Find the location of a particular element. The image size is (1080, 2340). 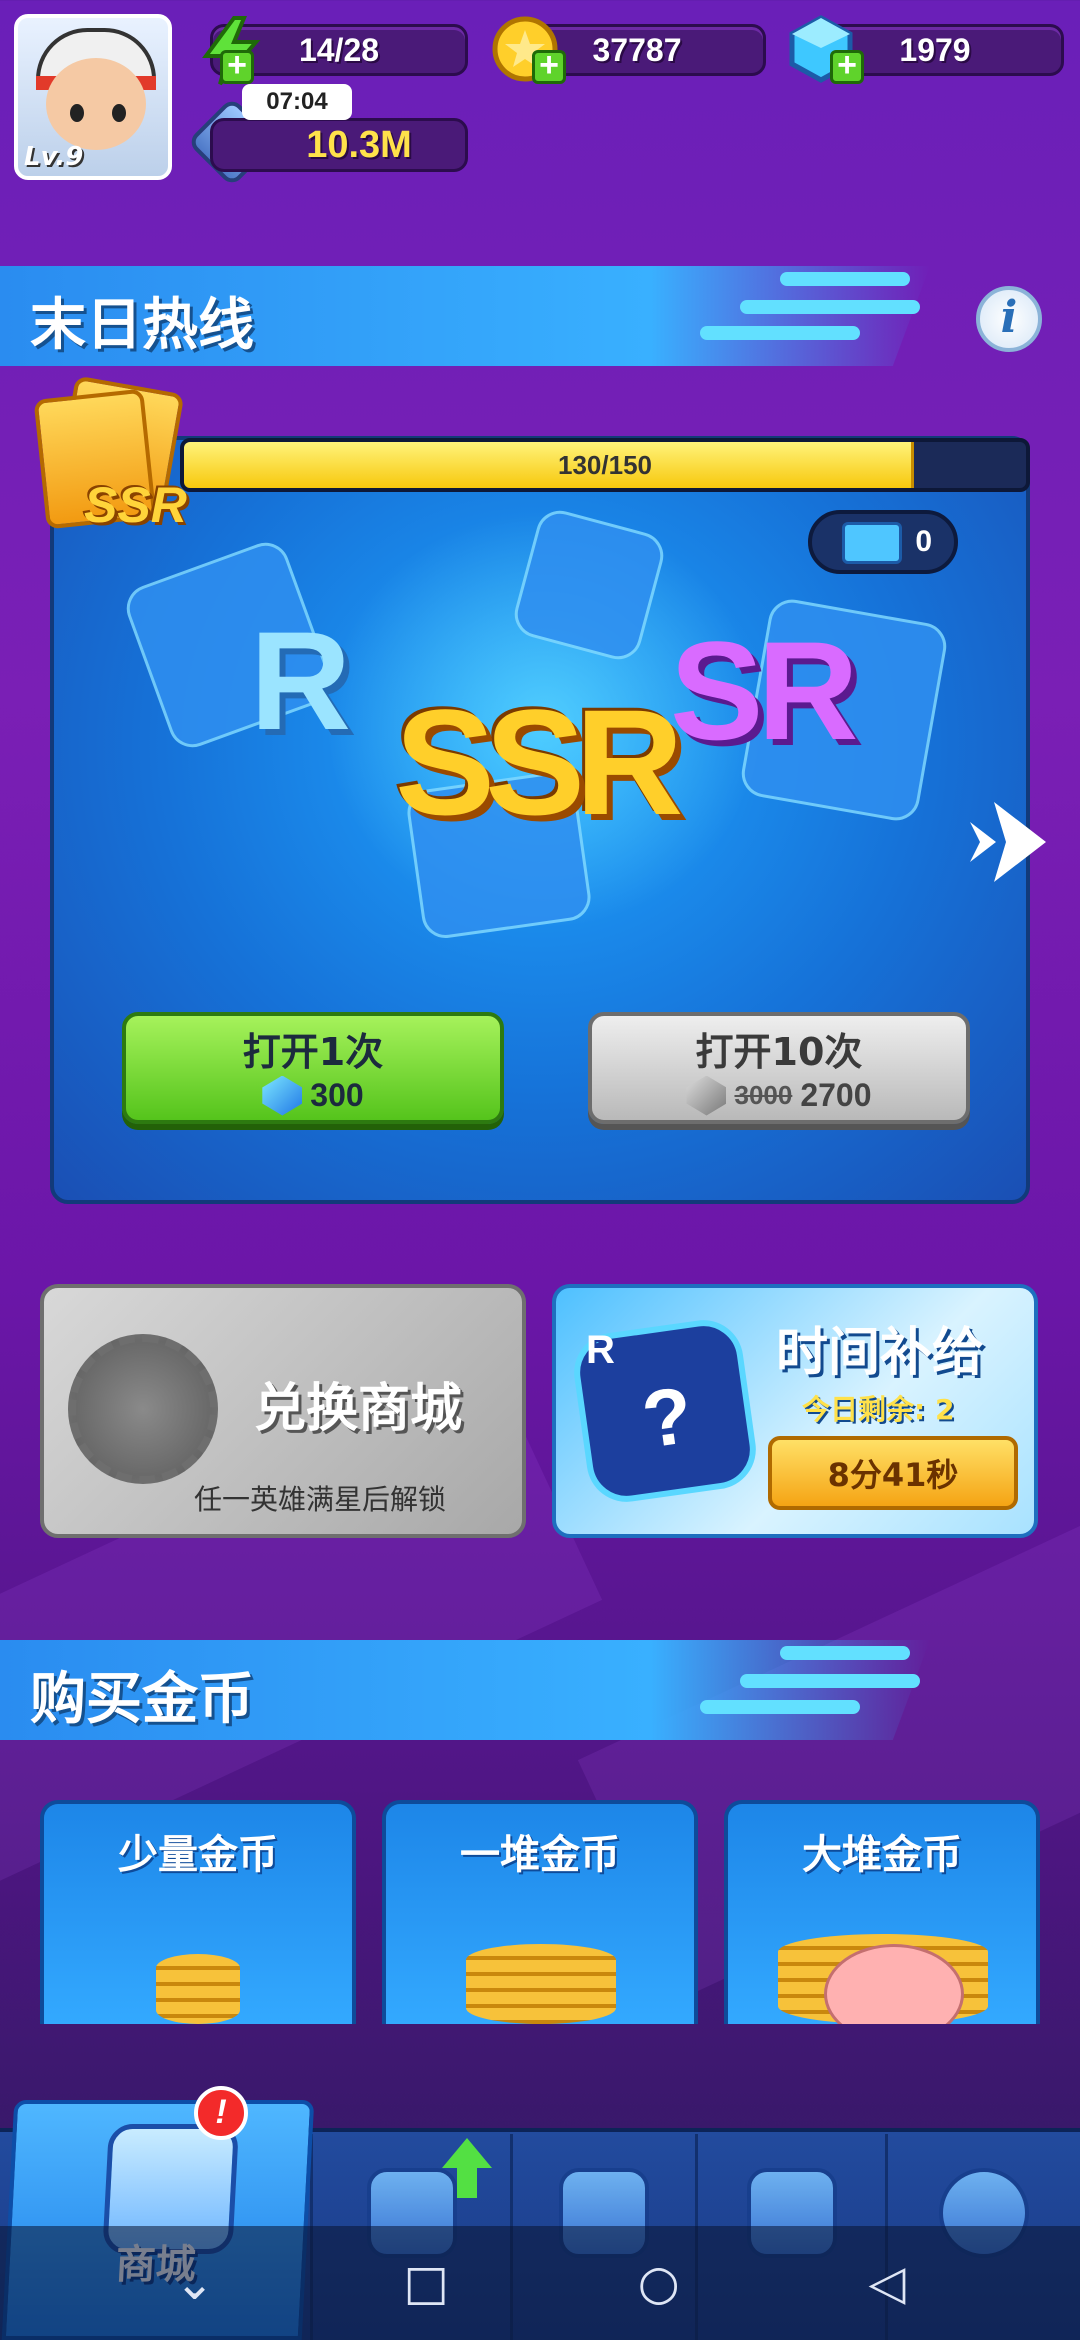

coin-pile-icon is located at coordinates (541, 1984).